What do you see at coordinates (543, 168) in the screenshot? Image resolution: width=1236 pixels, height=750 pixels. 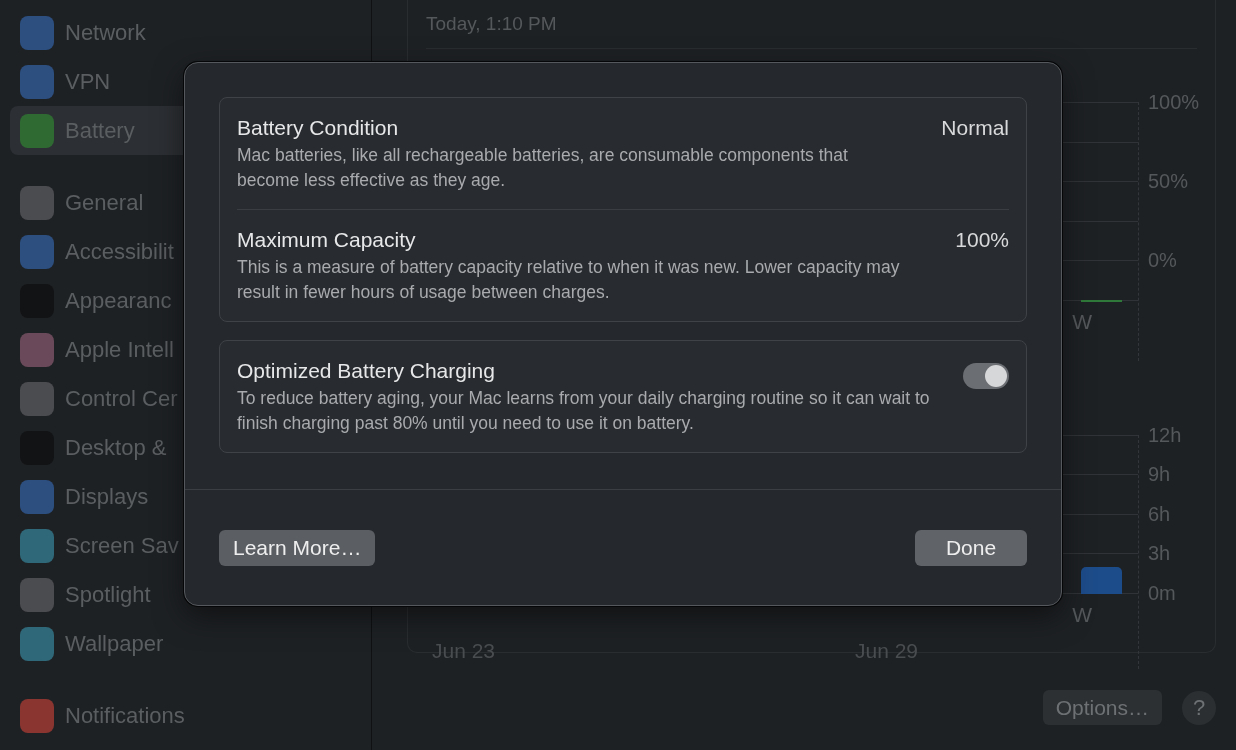 I see `setting-description: Mac batteries, like all rechargeable batteries, are consumable components that become less effective as they age.` at bounding box center [543, 168].